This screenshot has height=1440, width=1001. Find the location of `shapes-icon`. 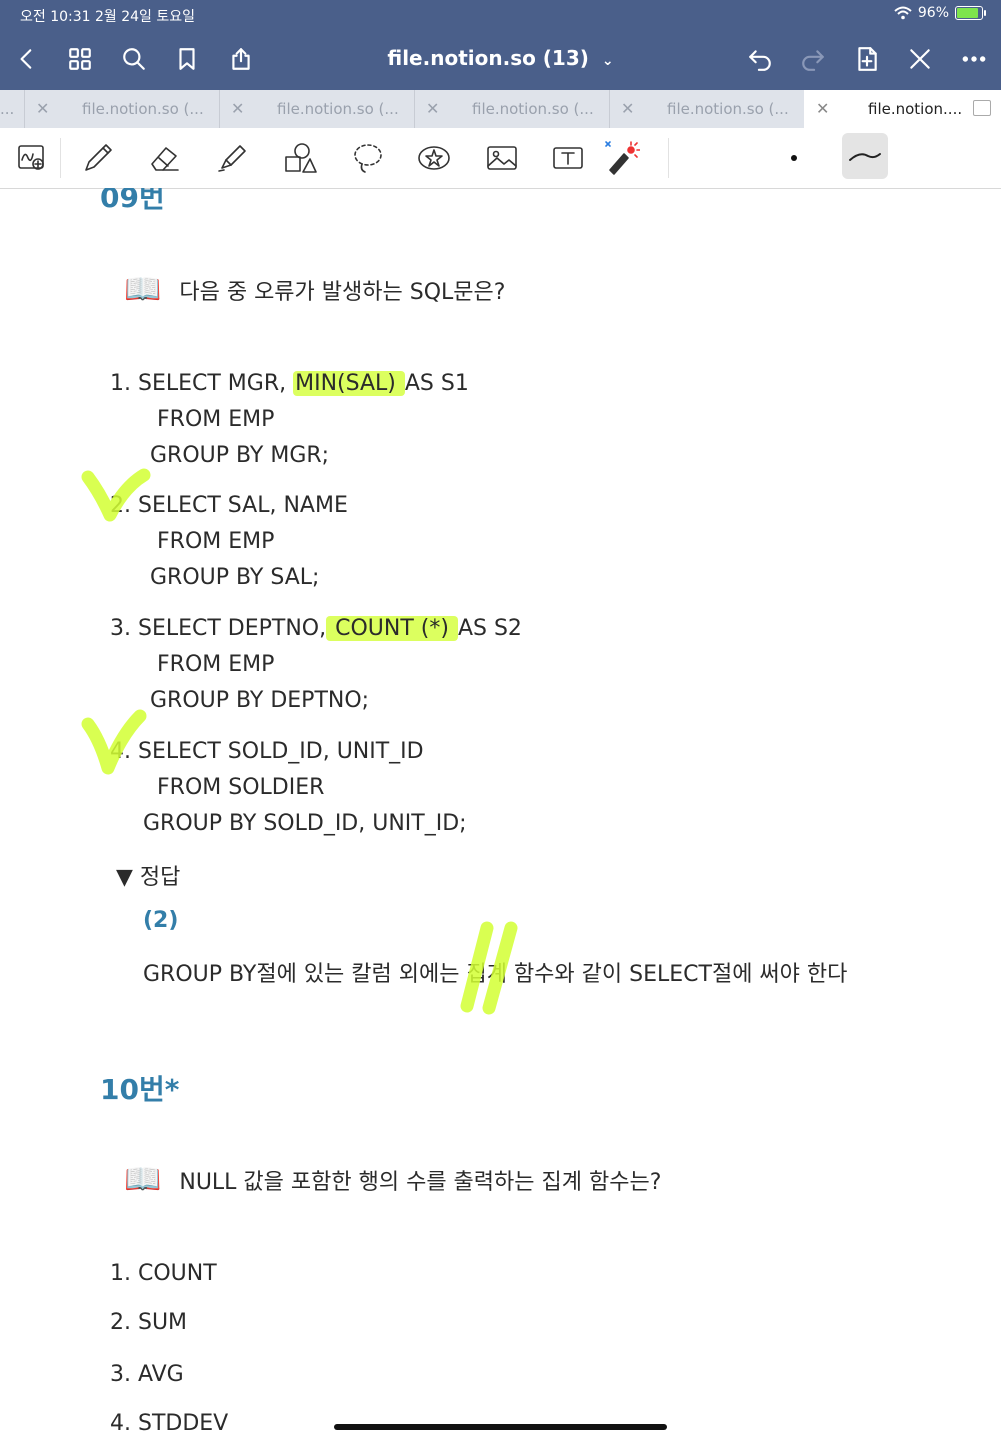

shapes-icon is located at coordinates (301, 158).